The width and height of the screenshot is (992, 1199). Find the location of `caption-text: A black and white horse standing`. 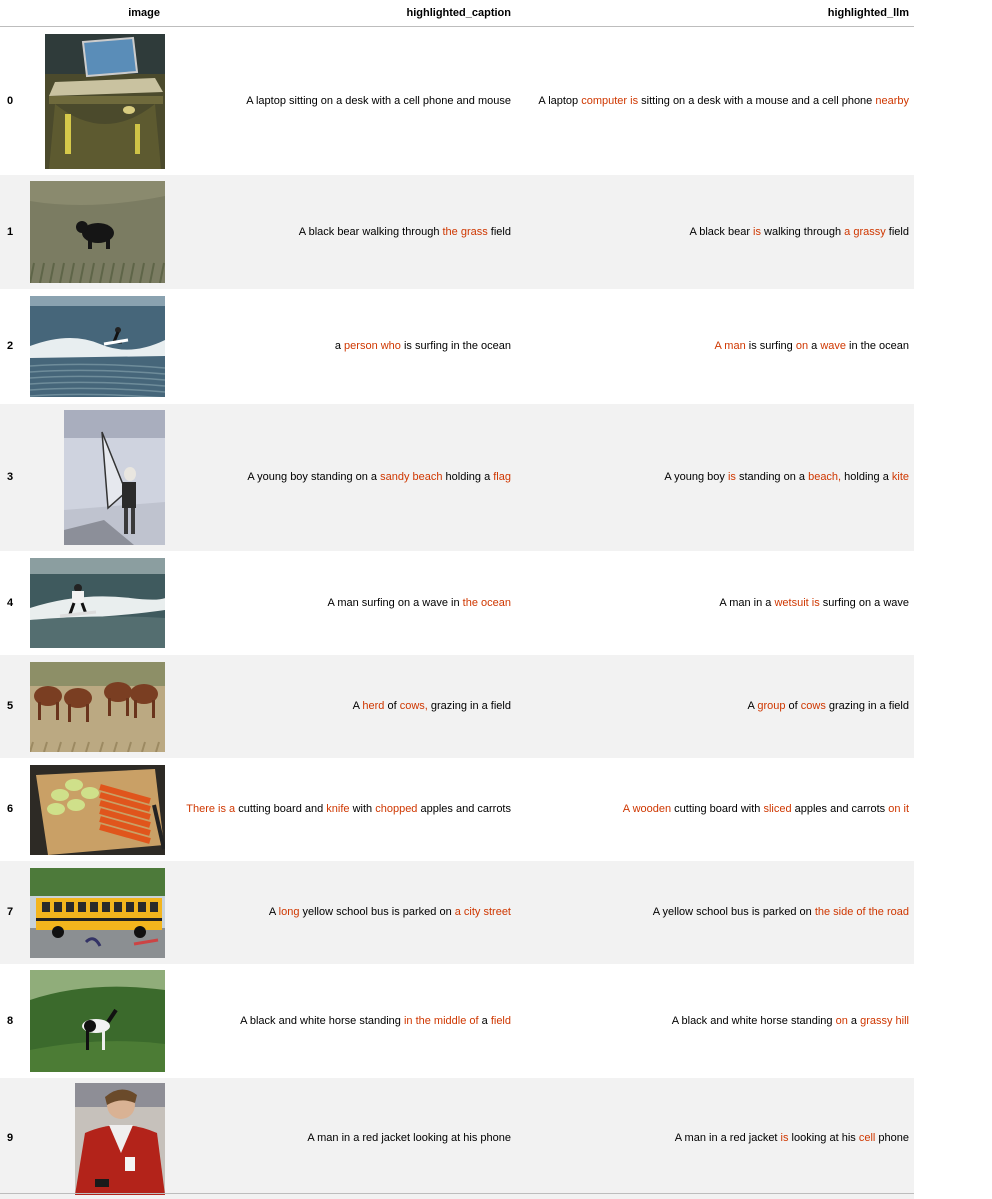

caption-text: A black and white horse standing is located at coordinates (753, 1020).